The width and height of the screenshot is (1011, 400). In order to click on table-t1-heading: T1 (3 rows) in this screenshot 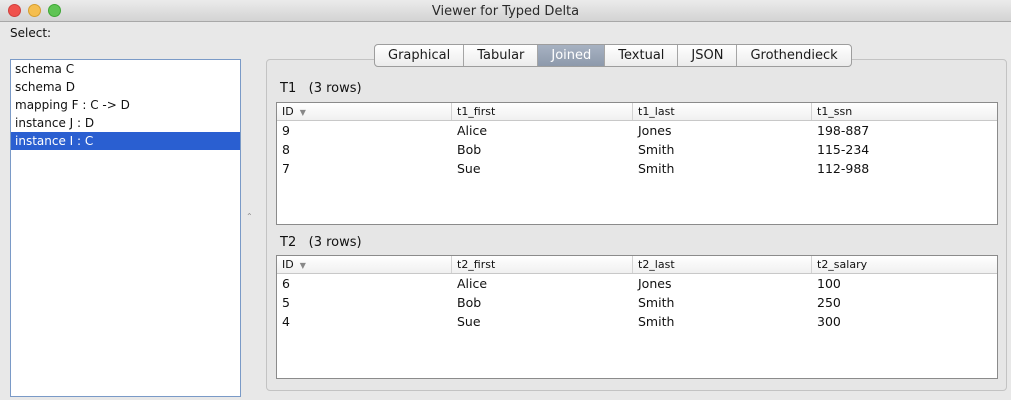, I will do `click(321, 88)`.